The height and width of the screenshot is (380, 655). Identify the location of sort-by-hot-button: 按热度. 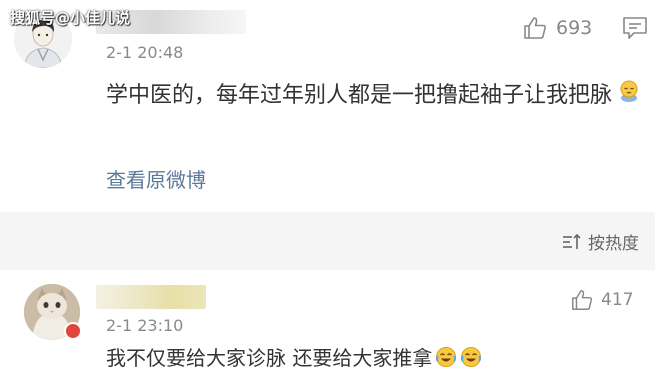
(600, 241).